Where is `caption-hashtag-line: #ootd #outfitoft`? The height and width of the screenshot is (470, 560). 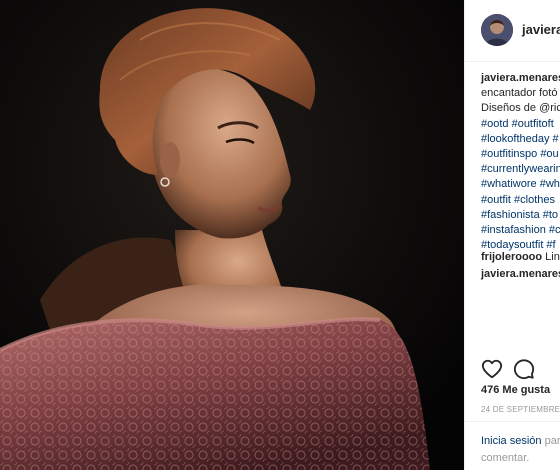
caption-hashtag-line: #ootd #outfitoft is located at coordinates (520, 124).